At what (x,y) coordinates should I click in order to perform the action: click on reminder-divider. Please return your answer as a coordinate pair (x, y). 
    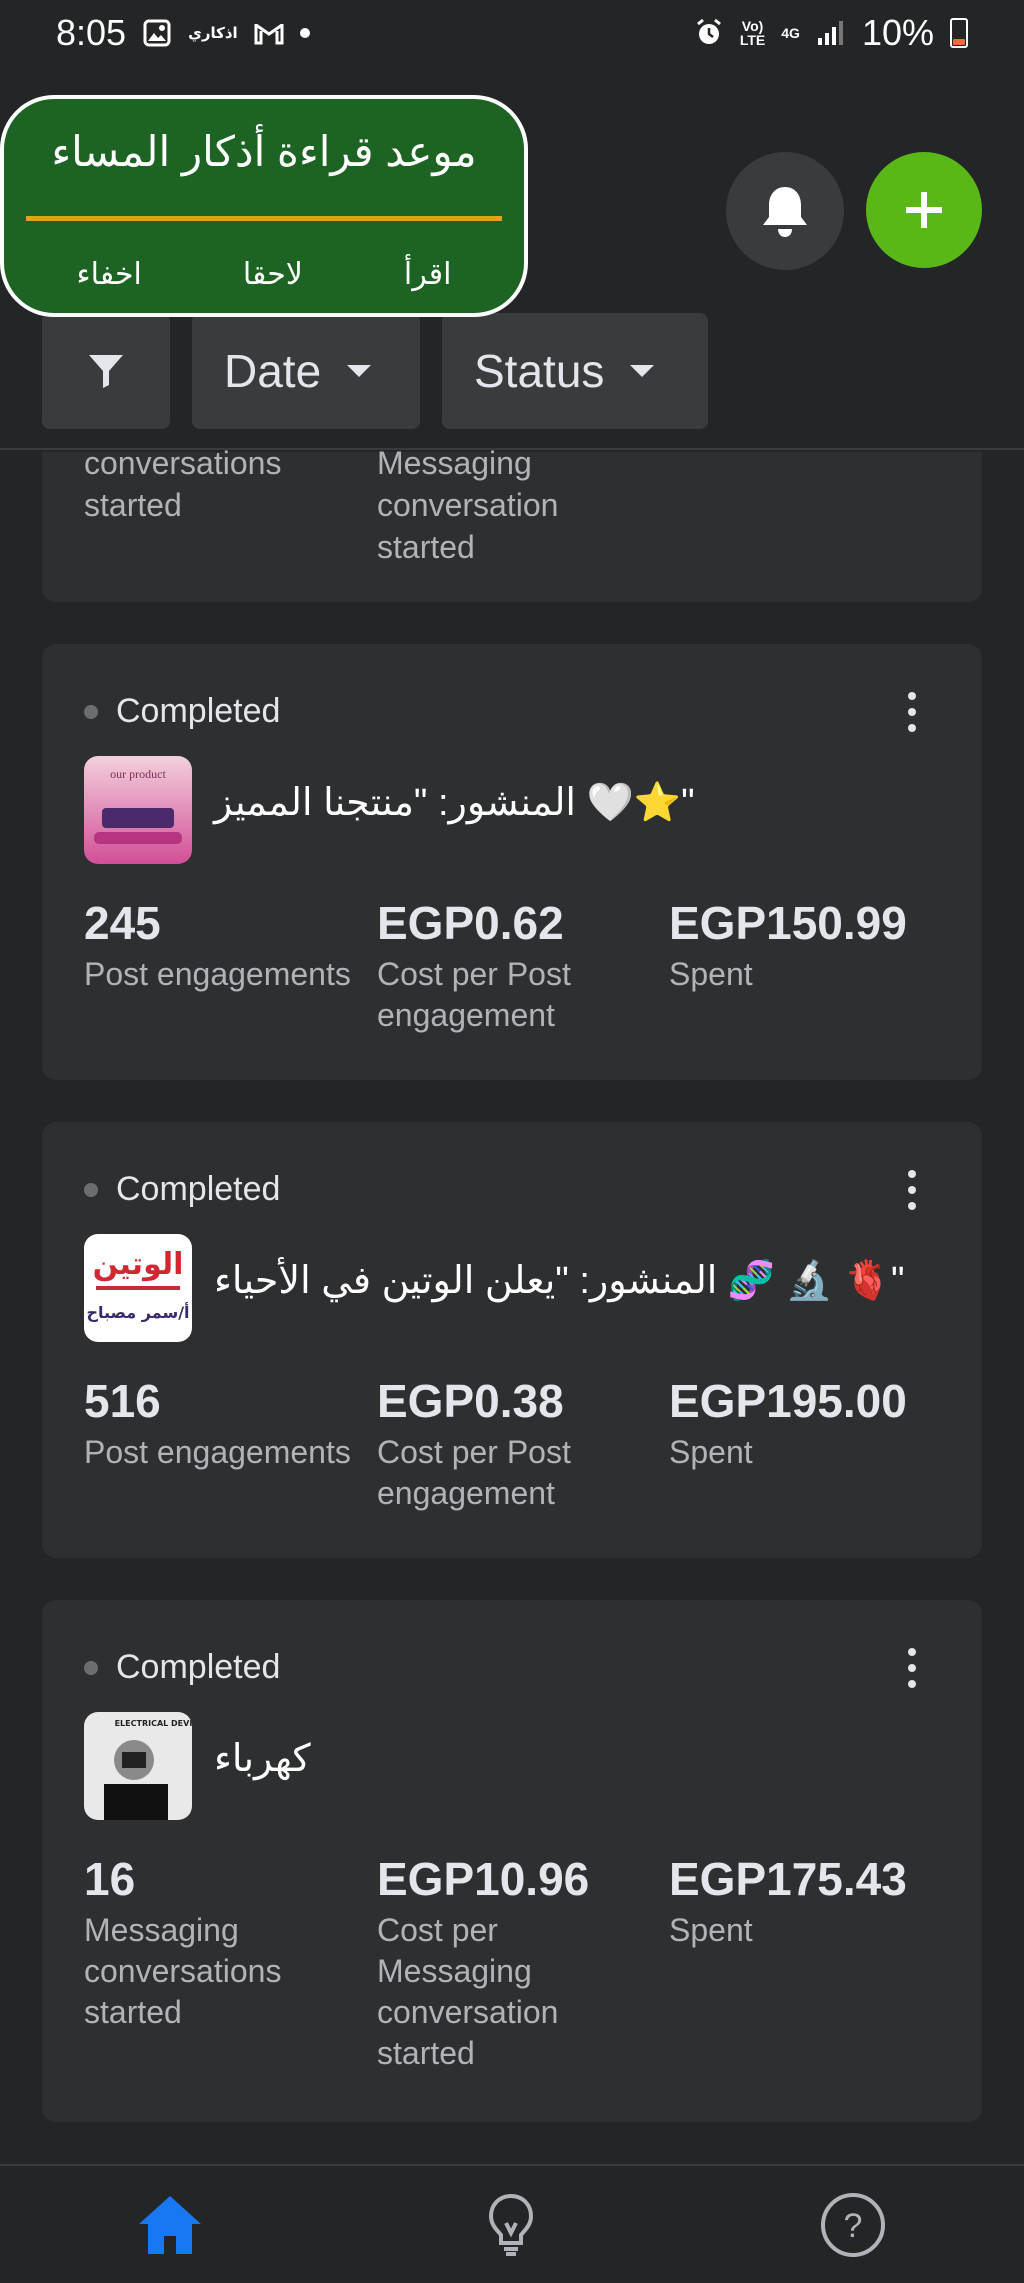
    Looking at the image, I should click on (264, 218).